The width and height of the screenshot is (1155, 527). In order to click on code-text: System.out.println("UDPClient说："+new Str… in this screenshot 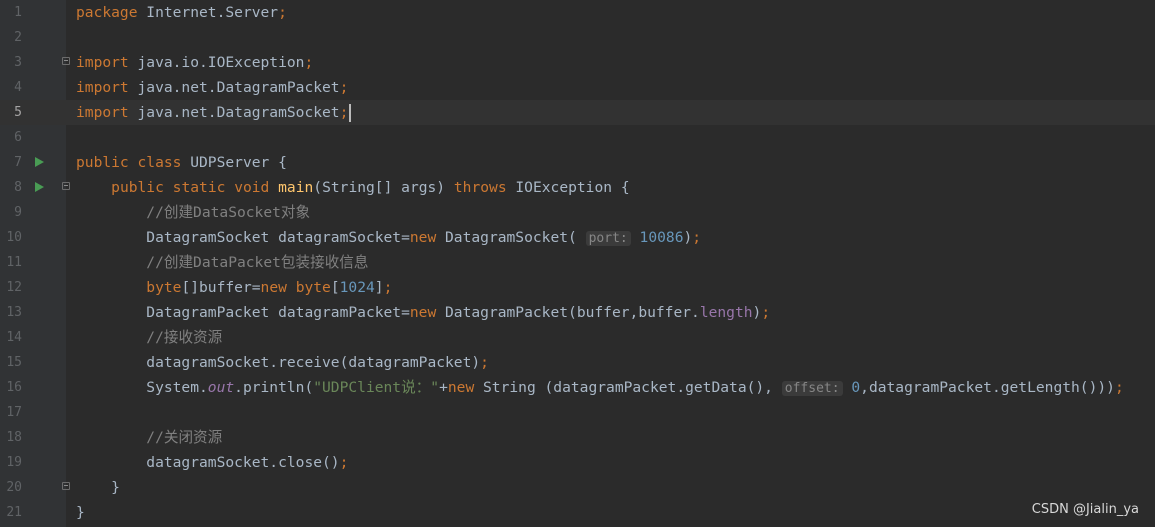, I will do `click(600, 387)`.